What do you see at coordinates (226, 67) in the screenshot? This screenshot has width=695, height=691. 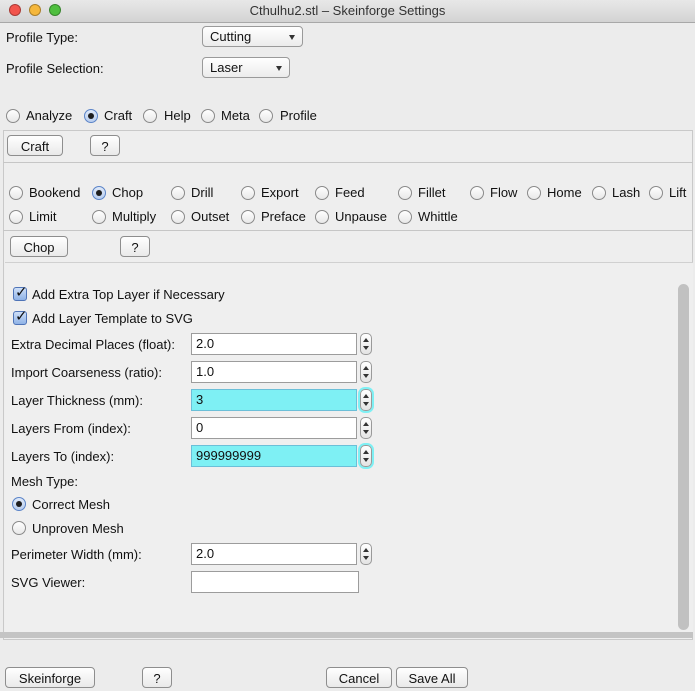 I see `profile-selection-value: Laser` at bounding box center [226, 67].